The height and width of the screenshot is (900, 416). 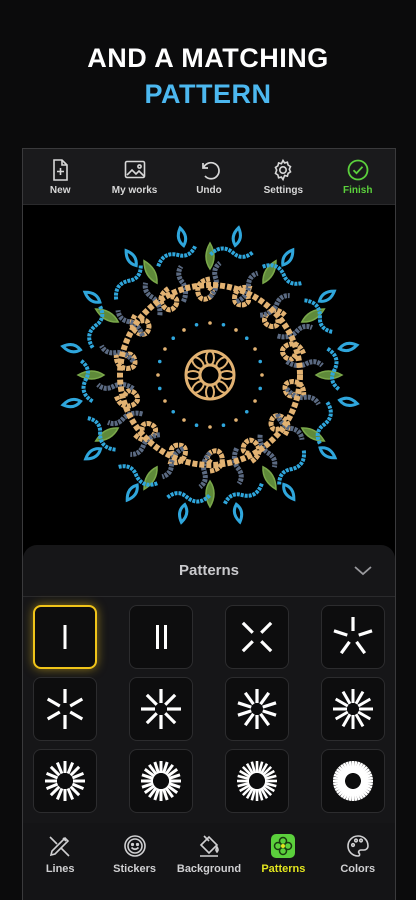 What do you see at coordinates (358, 169) in the screenshot?
I see `check-circle-icon` at bounding box center [358, 169].